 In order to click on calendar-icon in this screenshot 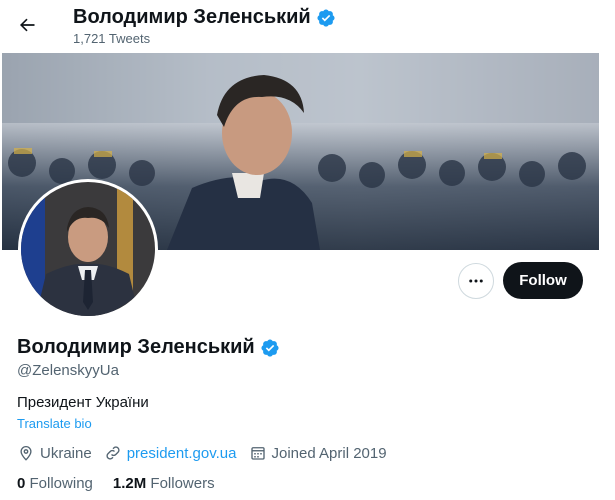, I will do `click(257, 453)`.